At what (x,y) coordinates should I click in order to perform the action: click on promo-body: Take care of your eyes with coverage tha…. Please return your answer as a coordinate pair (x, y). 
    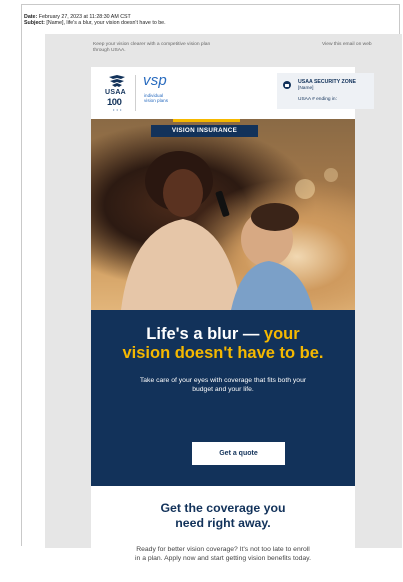
    Looking at the image, I should click on (223, 385).